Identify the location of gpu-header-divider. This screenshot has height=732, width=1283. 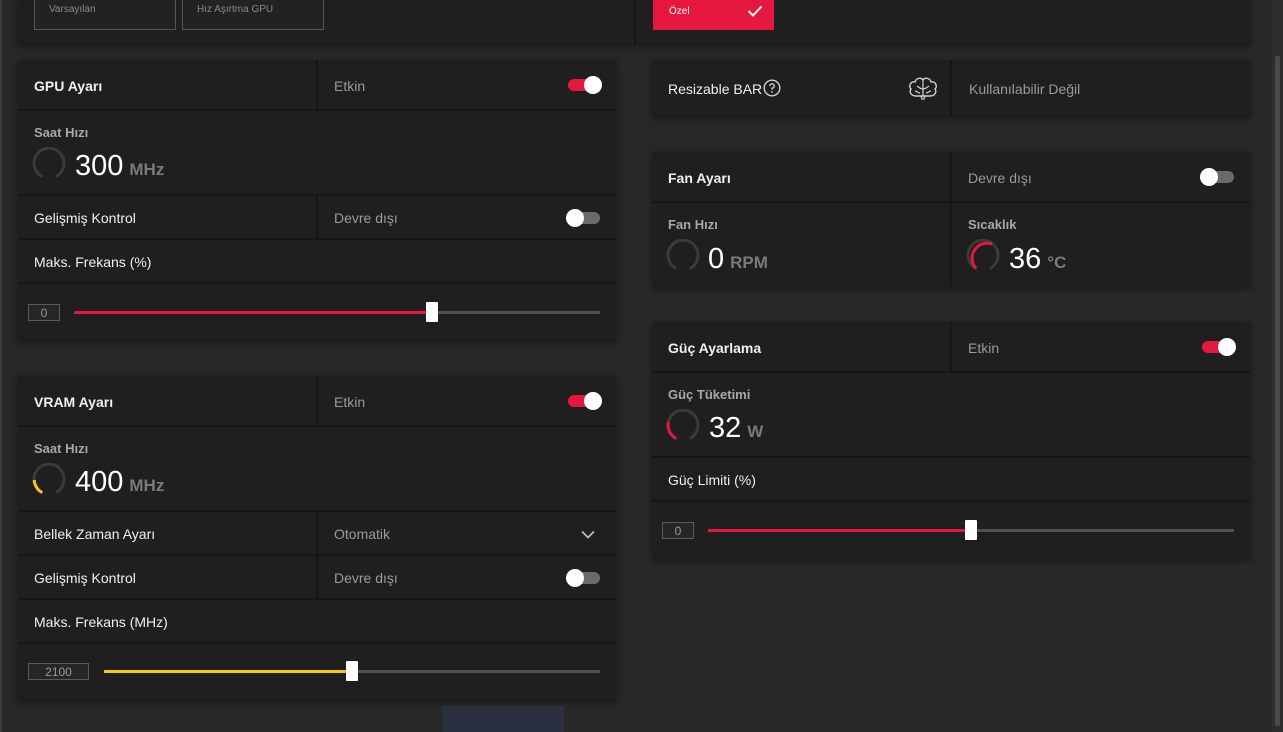
(317, 84).